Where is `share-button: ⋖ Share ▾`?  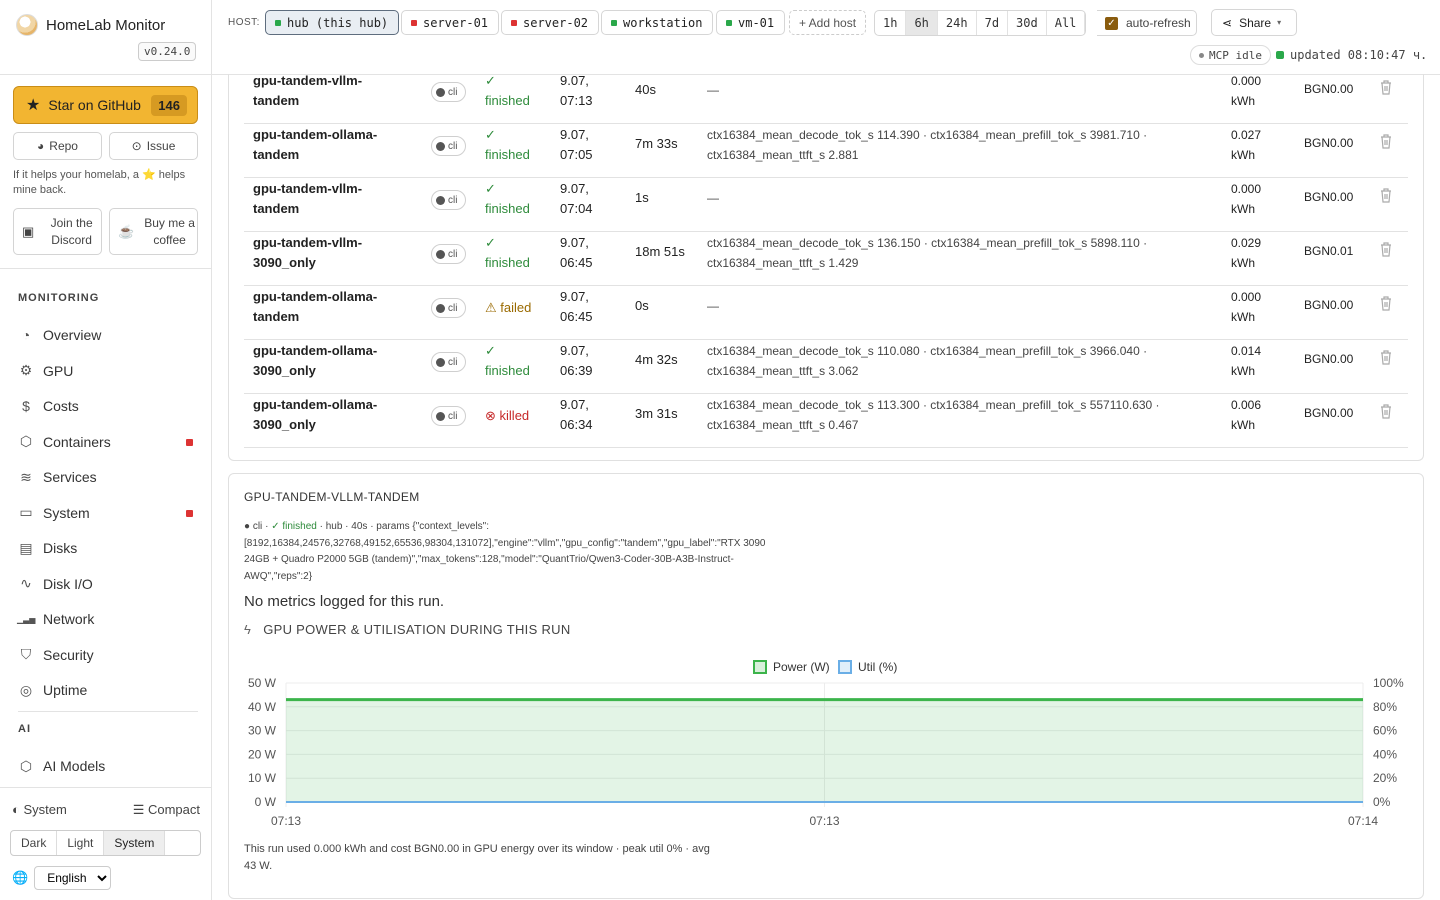 share-button: ⋖ Share ▾ is located at coordinates (1254, 22).